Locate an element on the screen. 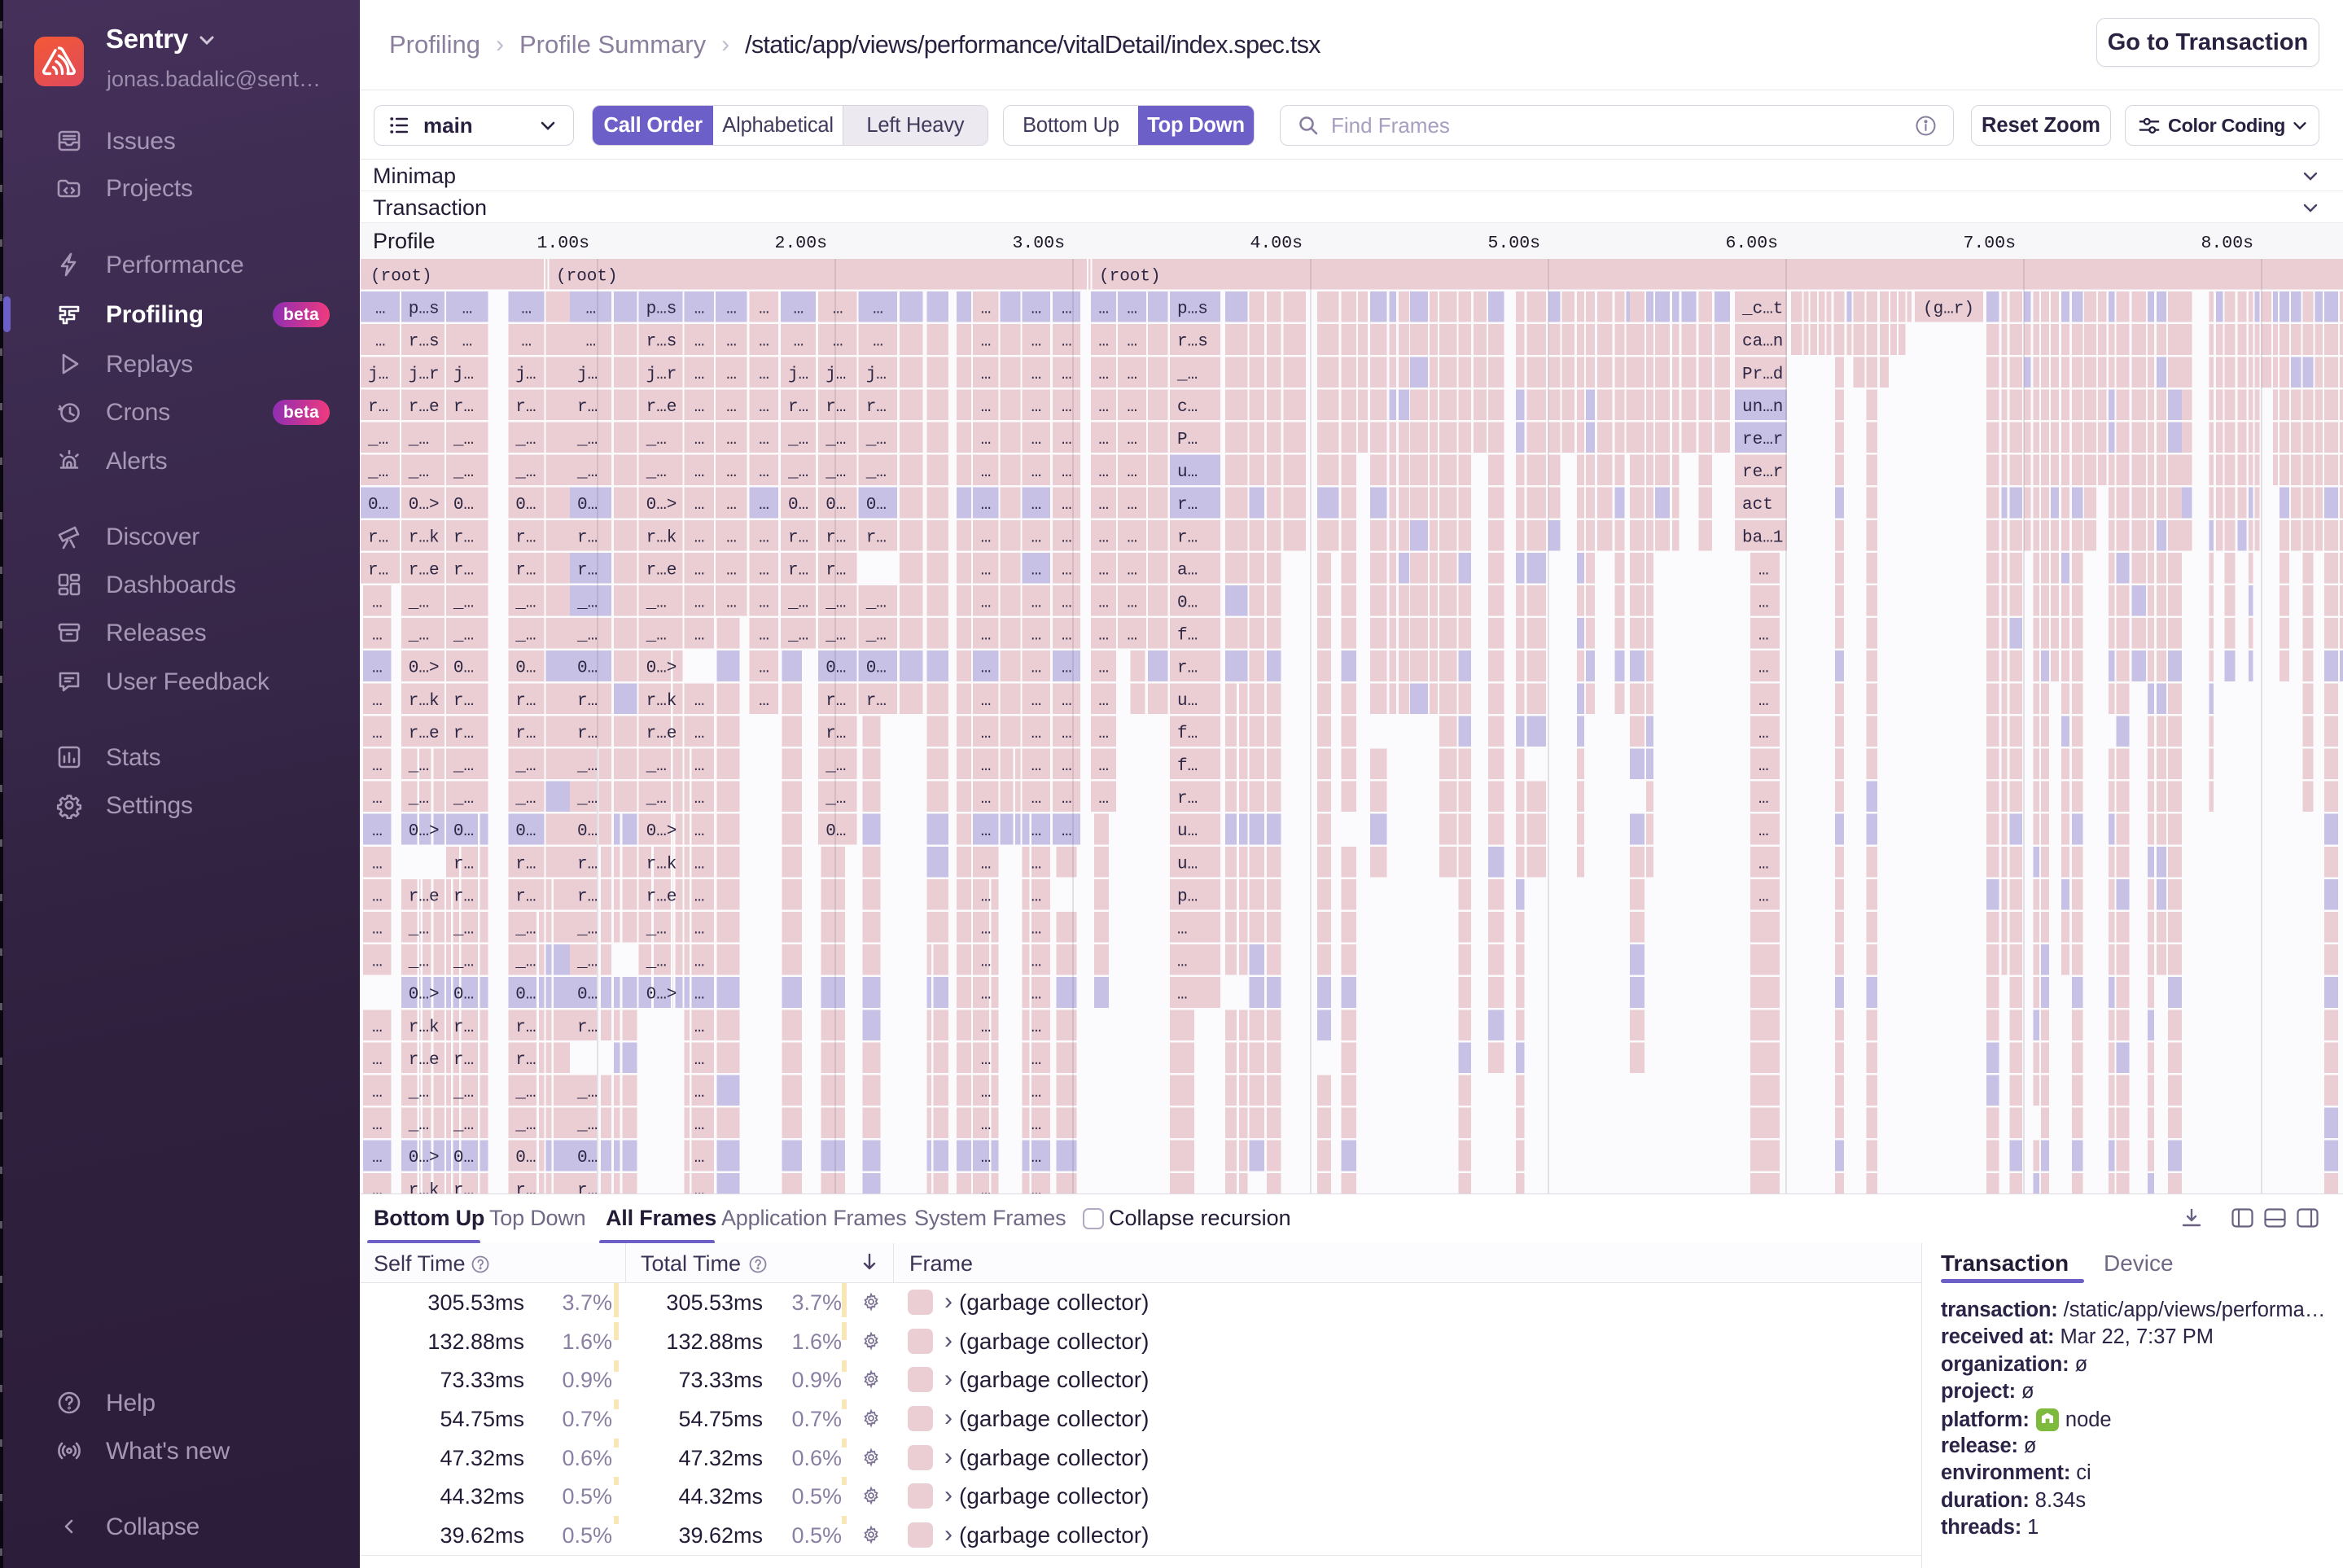 Image resolution: width=2343 pixels, height=1568 pixels. svg-text: 7.00s is located at coordinates (1989, 244).